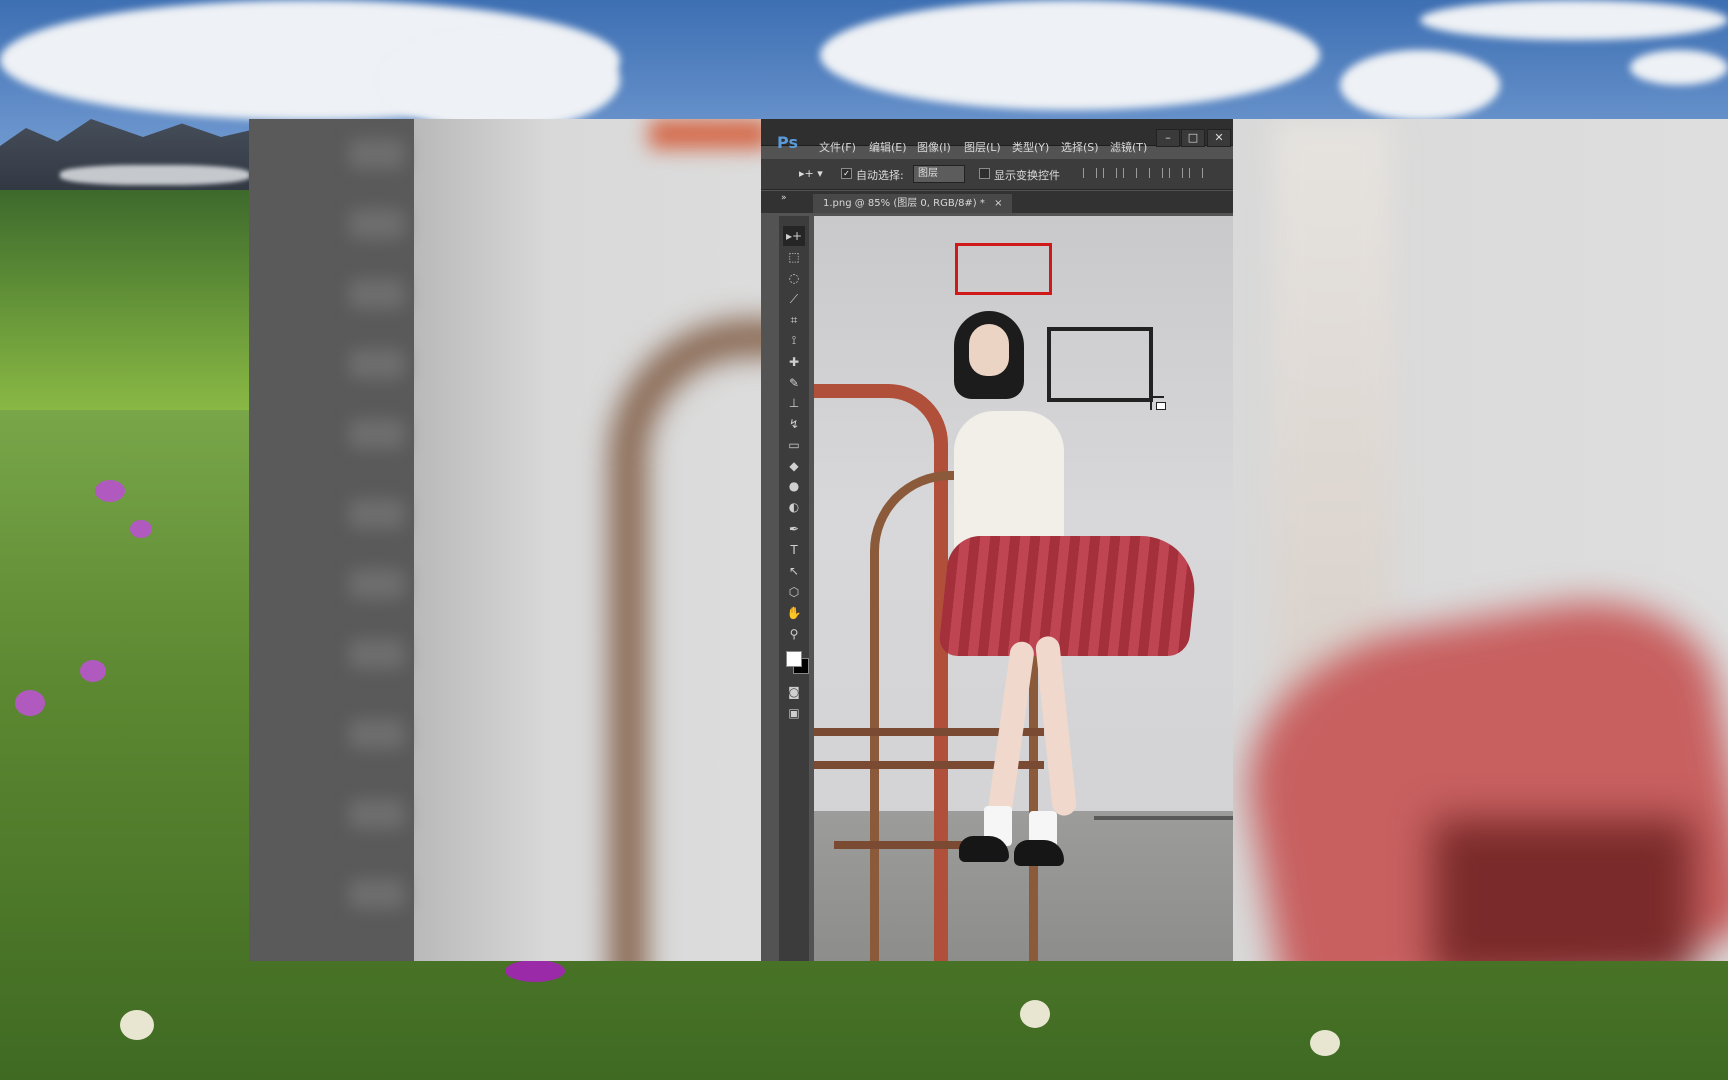  Describe the element at coordinates (880, 175) in the screenshot. I see `auto-select-label: 自动选择:` at that location.